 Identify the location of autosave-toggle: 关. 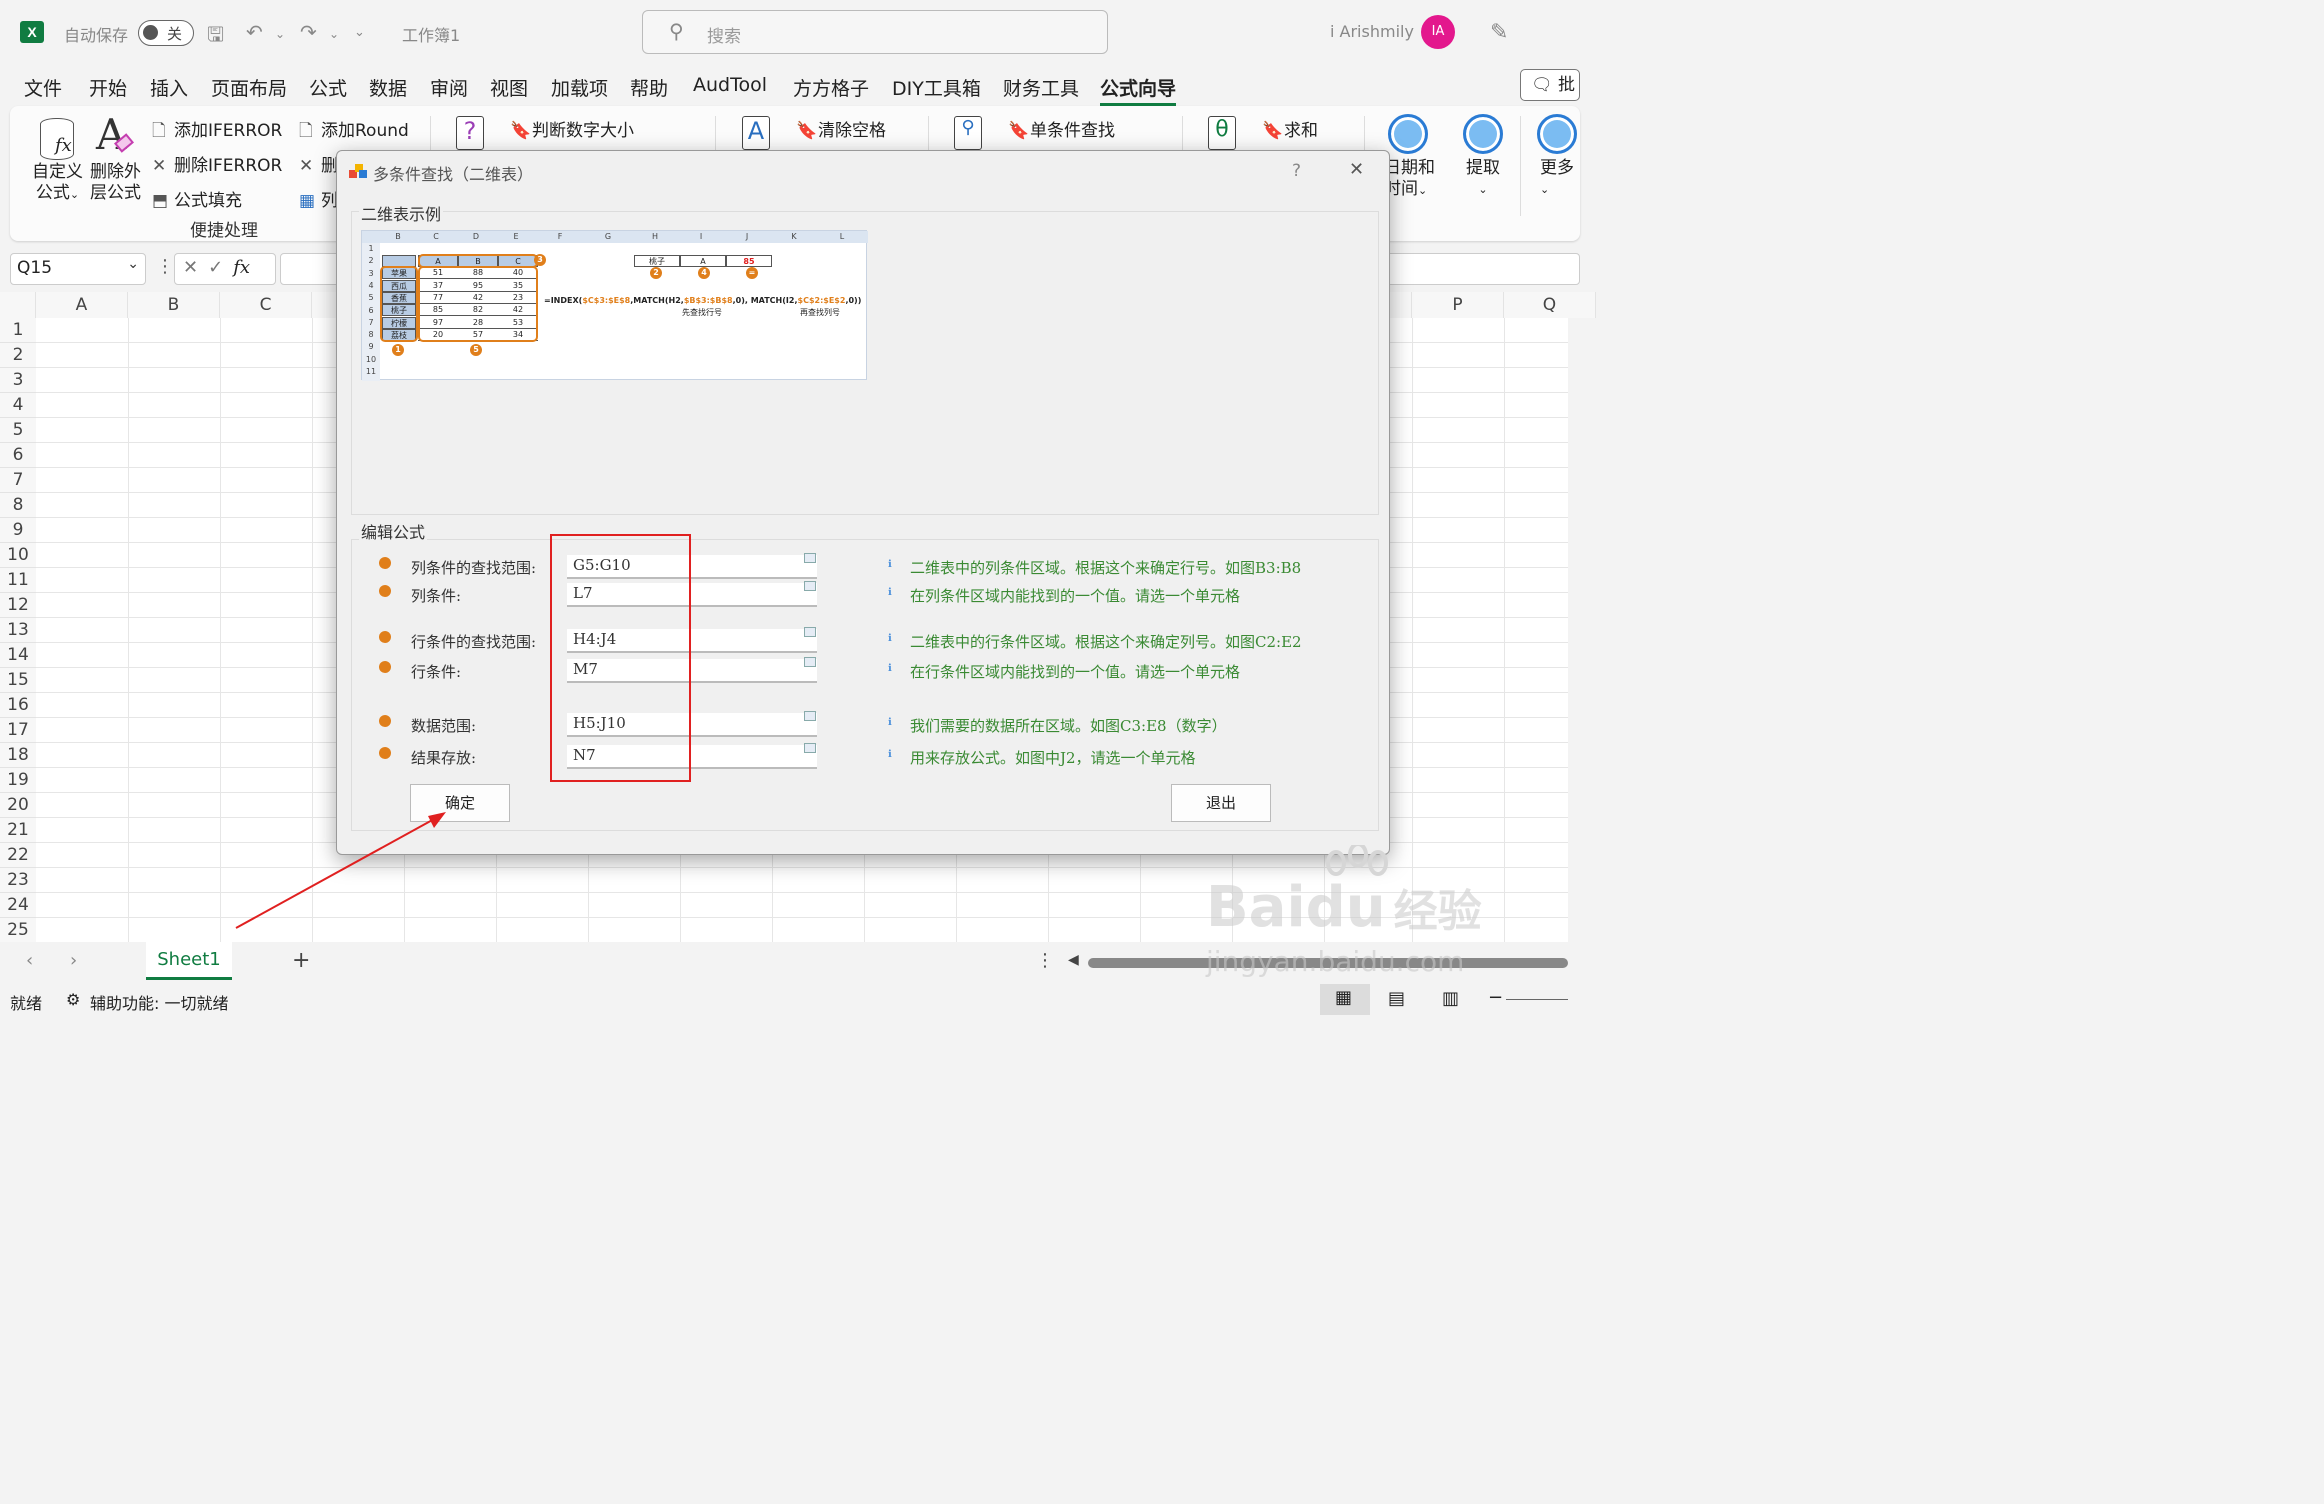
(166, 33).